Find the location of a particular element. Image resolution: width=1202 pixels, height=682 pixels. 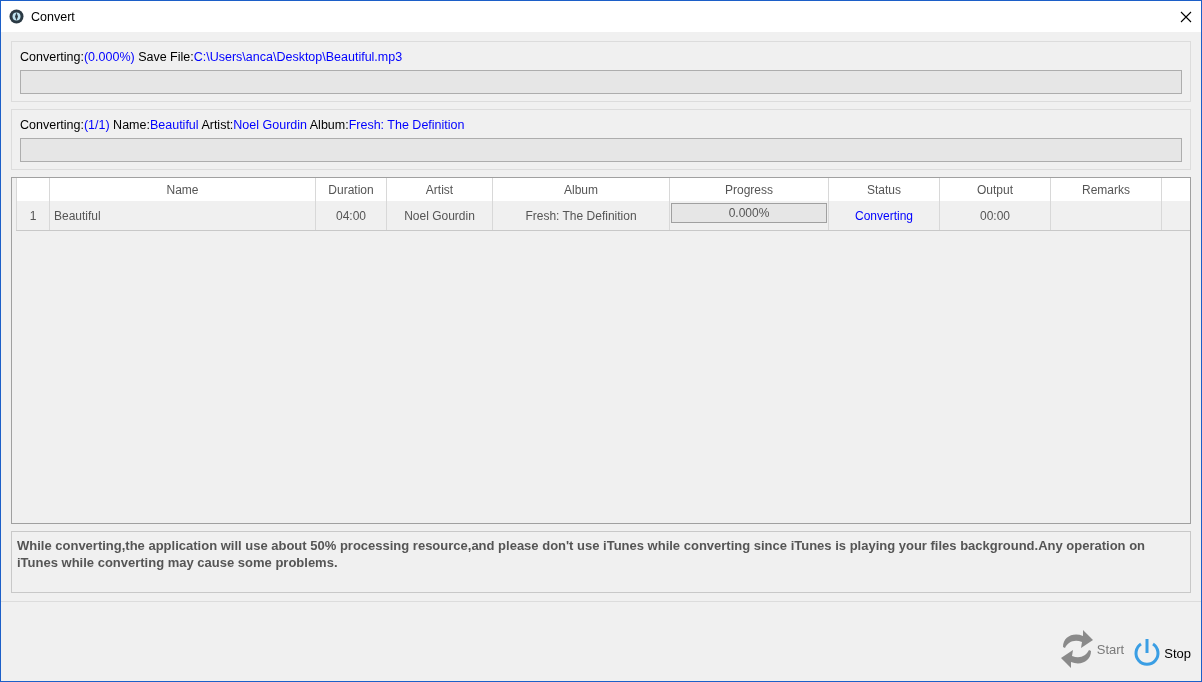

app-icon is located at coordinates (16, 16).